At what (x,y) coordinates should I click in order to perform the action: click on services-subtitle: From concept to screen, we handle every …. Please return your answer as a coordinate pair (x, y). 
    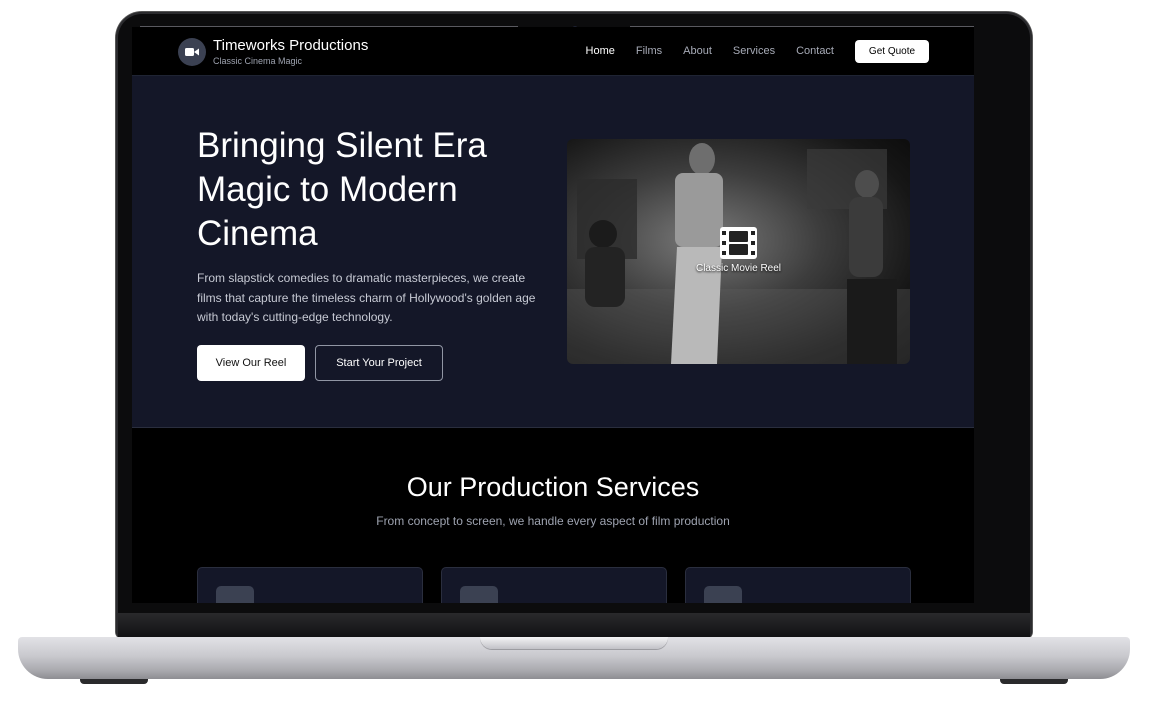
    Looking at the image, I should click on (553, 521).